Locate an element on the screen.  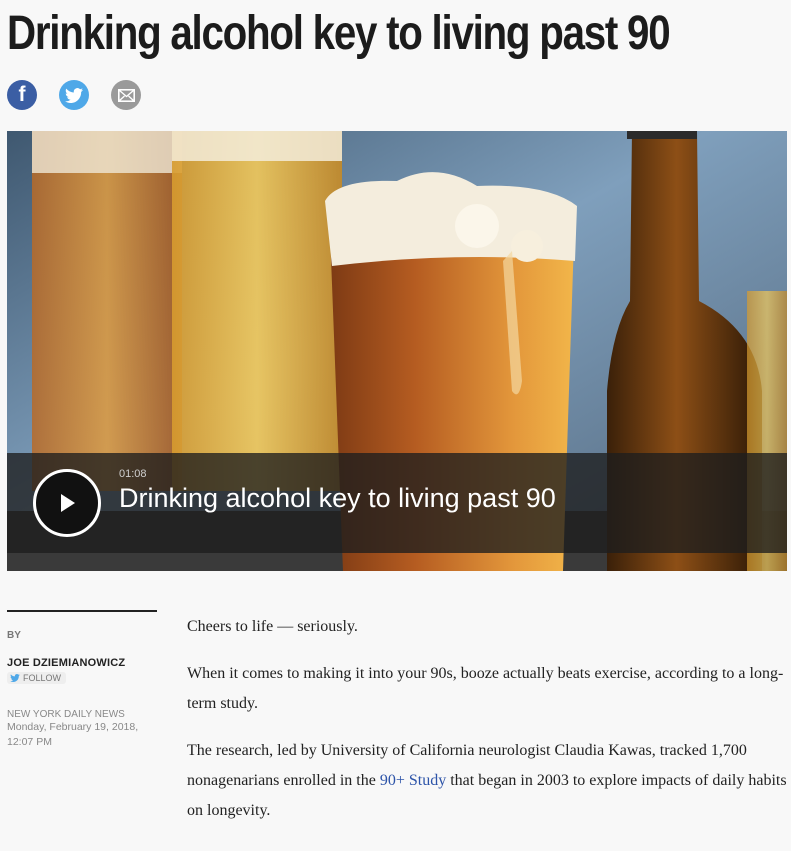
publication-source: NEW YORK DAILY NEWS is located at coordinates (66, 714).